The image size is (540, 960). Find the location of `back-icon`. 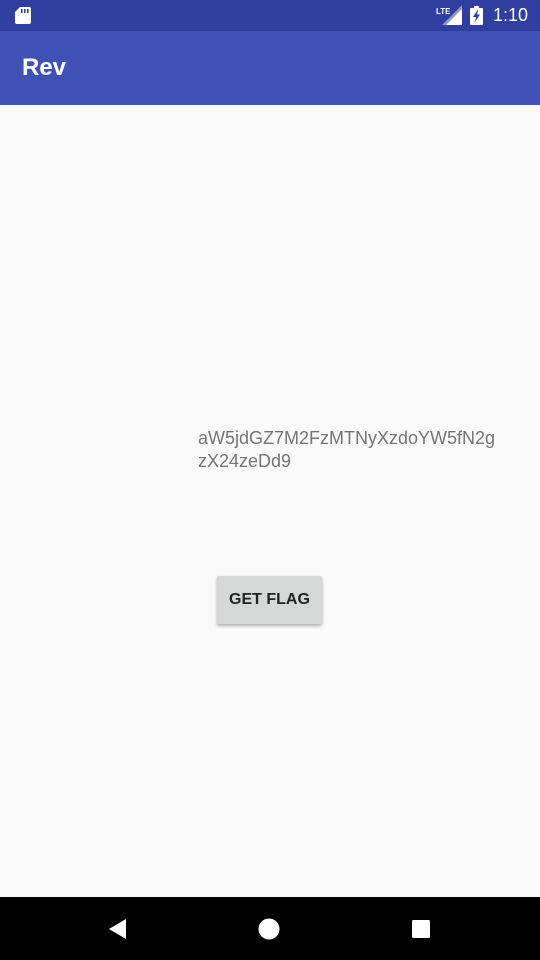

back-icon is located at coordinates (118, 929).